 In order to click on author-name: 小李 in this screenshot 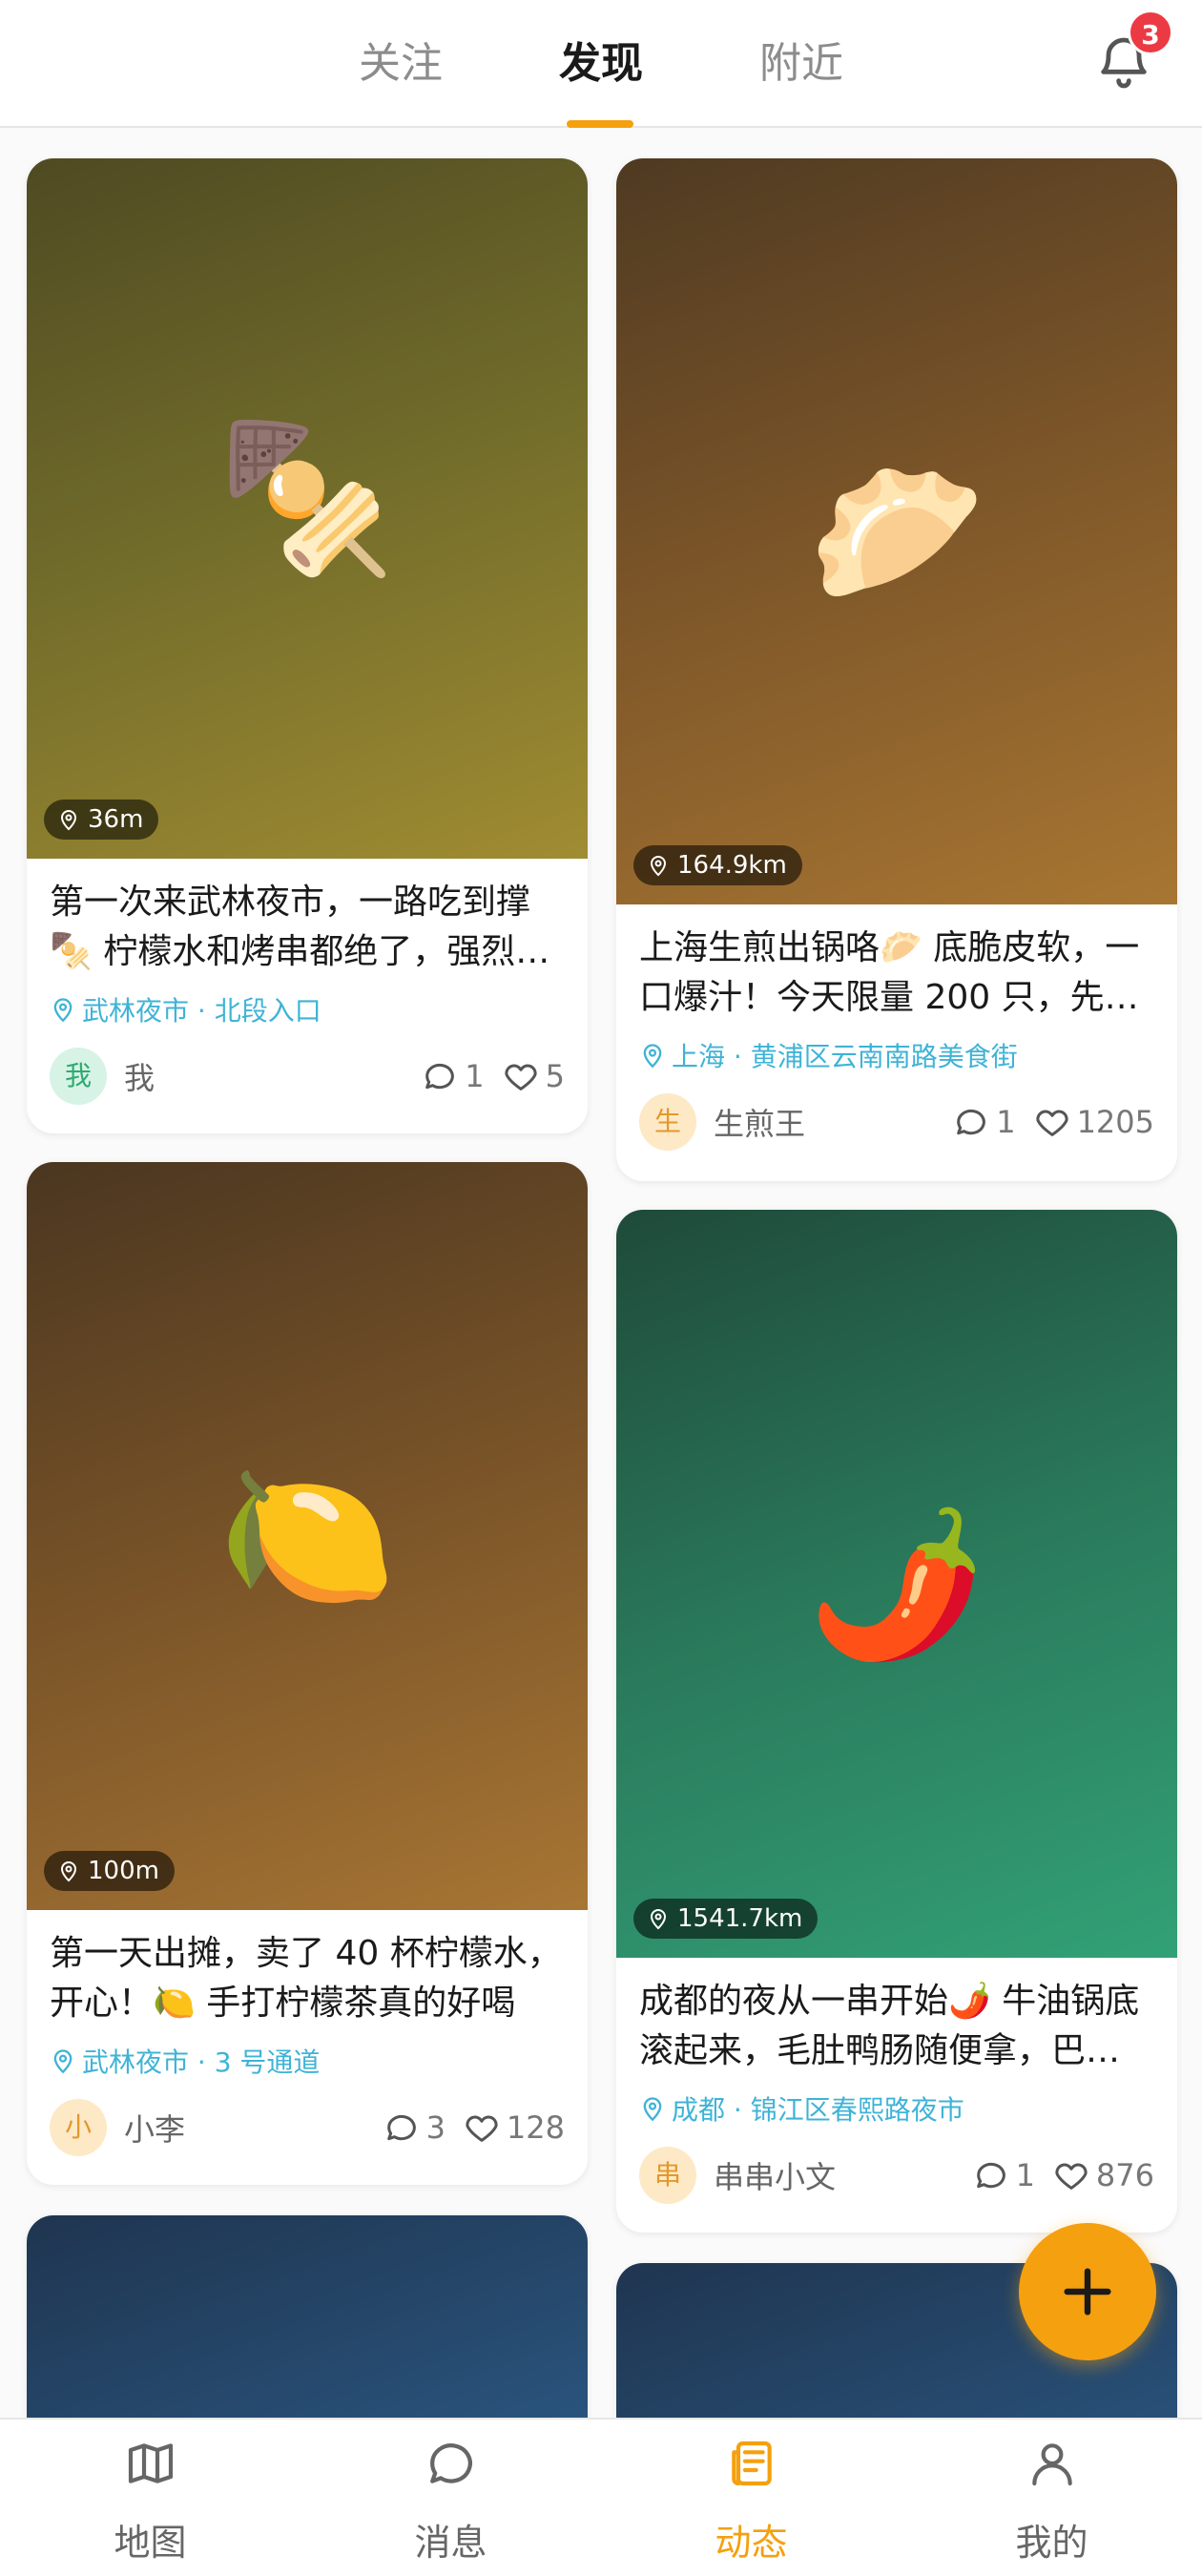, I will do `click(244, 2128)`.